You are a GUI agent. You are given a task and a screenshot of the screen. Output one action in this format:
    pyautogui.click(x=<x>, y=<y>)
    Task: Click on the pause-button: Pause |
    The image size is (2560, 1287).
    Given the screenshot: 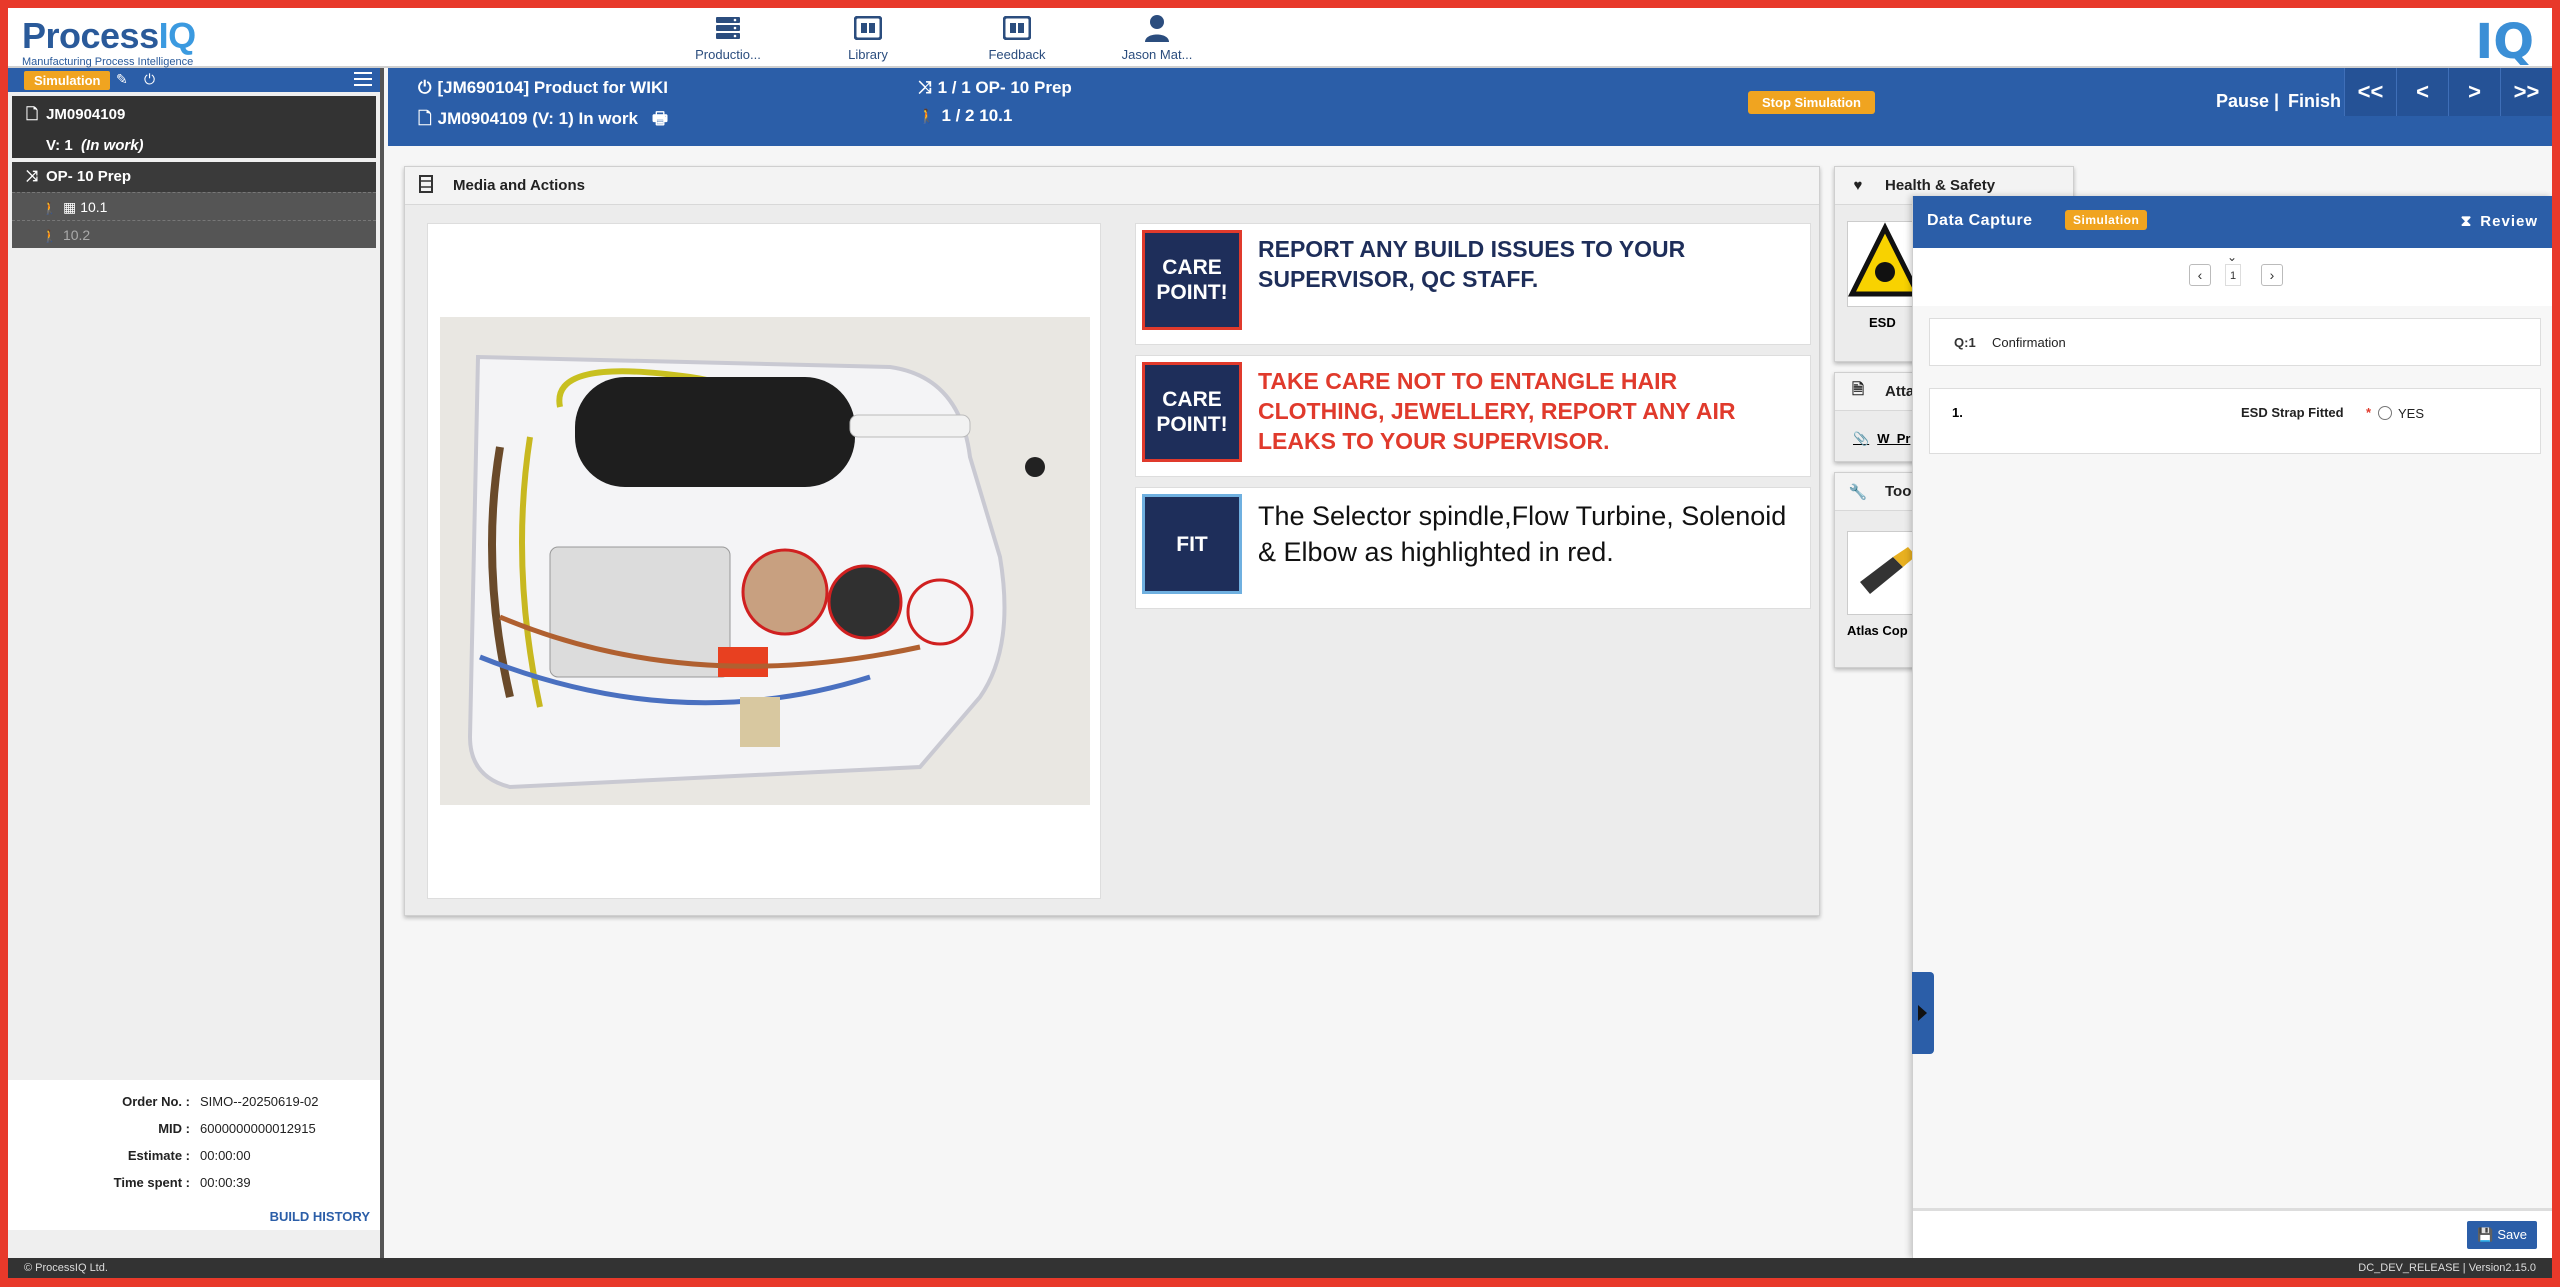 What is the action you would take?
    pyautogui.click(x=2247, y=101)
    